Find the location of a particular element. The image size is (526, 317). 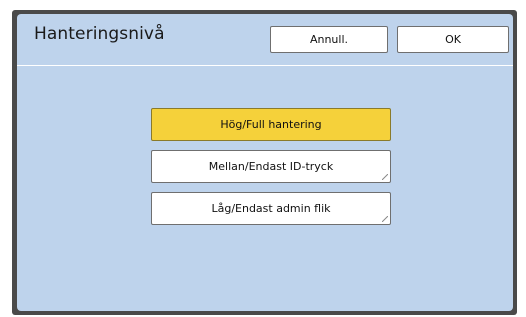

dialog-header: Hanteringsnivå Annull. OK is located at coordinates (265, 36).